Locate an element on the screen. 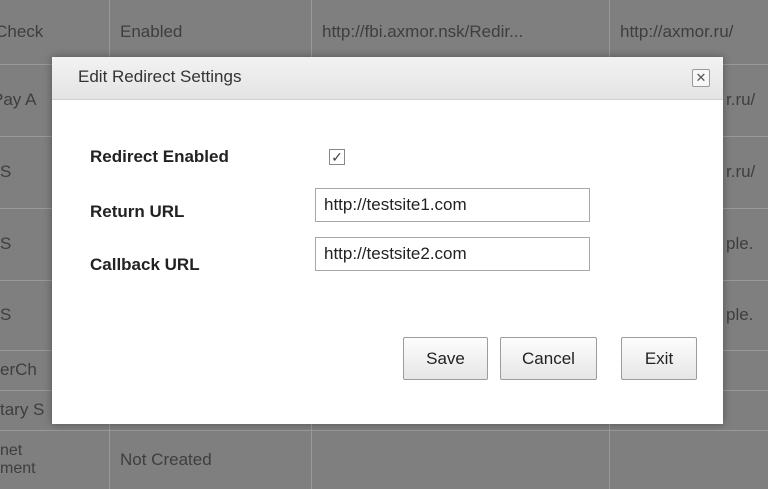 The width and height of the screenshot is (768, 489). table-cell: Not Created is located at coordinates (211, 459).